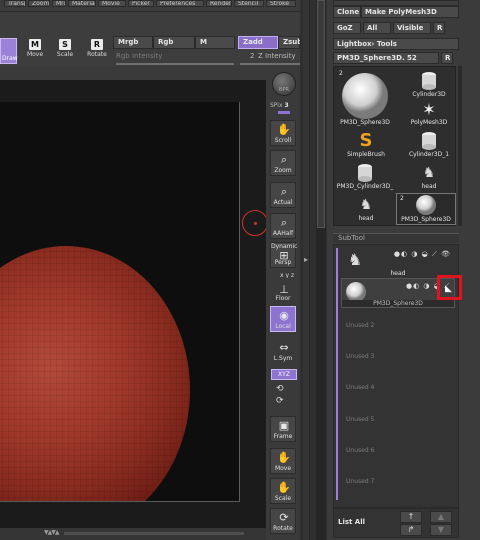 The height and width of the screenshot is (540, 480). What do you see at coordinates (281, 3) in the screenshot?
I see `menu-item: Stroke` at bounding box center [281, 3].